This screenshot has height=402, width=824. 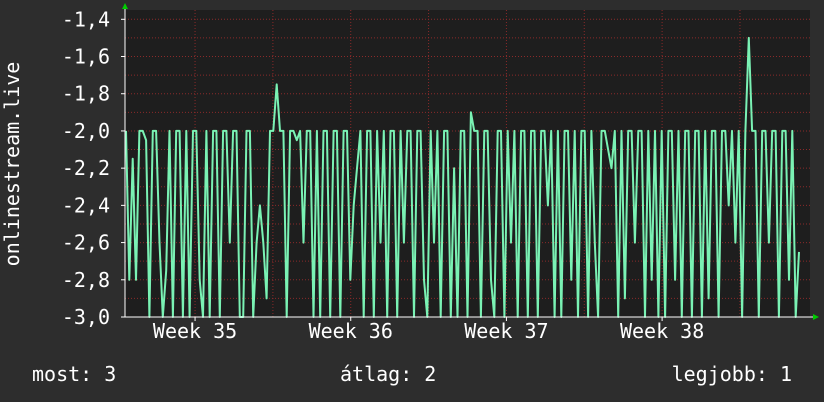 What do you see at coordinates (816, 317) in the screenshot?
I see `x-axis-arrow-icon` at bounding box center [816, 317].